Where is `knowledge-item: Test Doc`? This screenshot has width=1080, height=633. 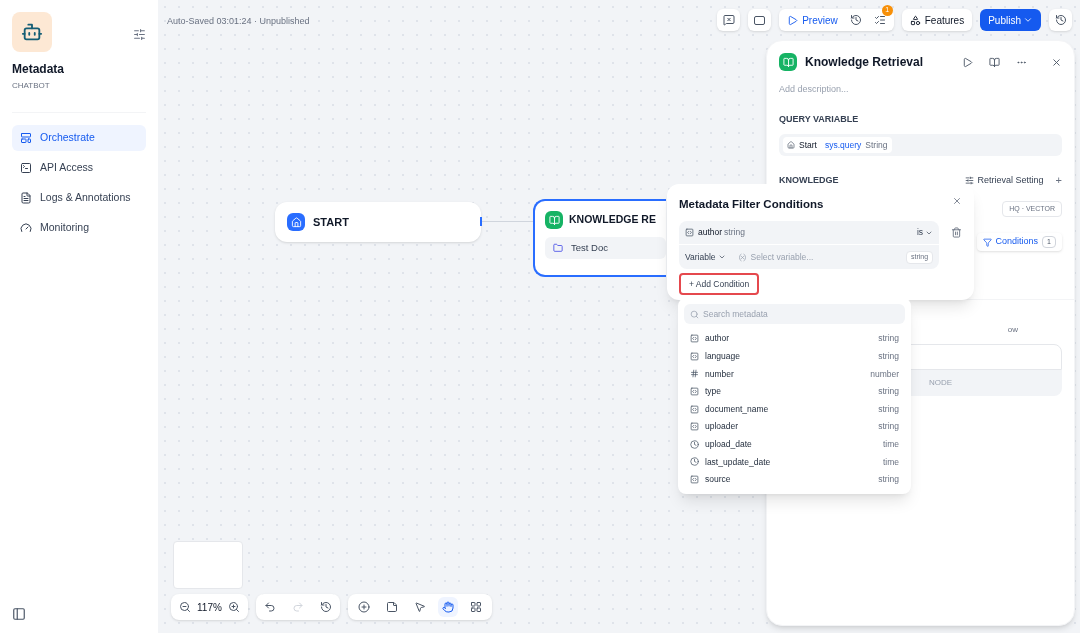
knowledge-item: Test Doc is located at coordinates (605, 248).